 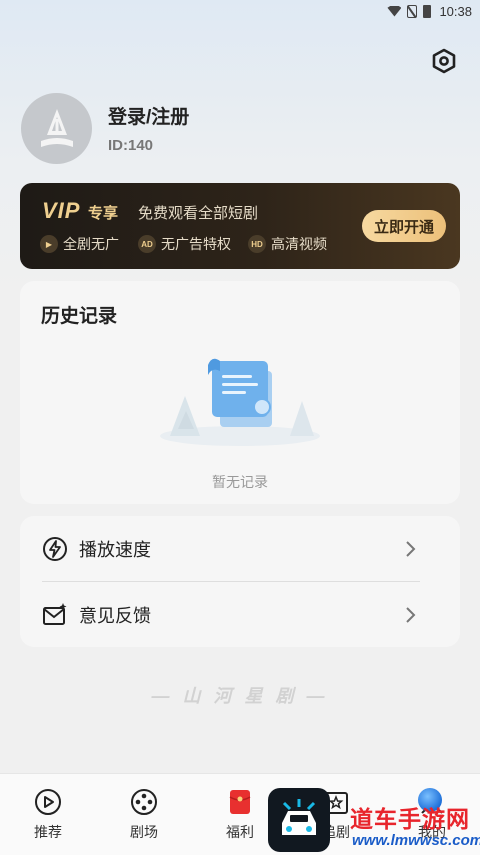 I want to click on nav-tab-recommend: 推荐, so click(x=48, y=815).